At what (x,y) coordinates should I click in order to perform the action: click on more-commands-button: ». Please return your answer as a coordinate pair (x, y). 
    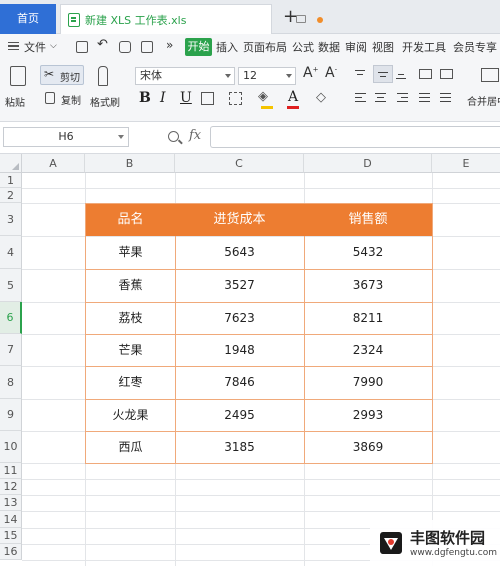
    Looking at the image, I should click on (169, 45).